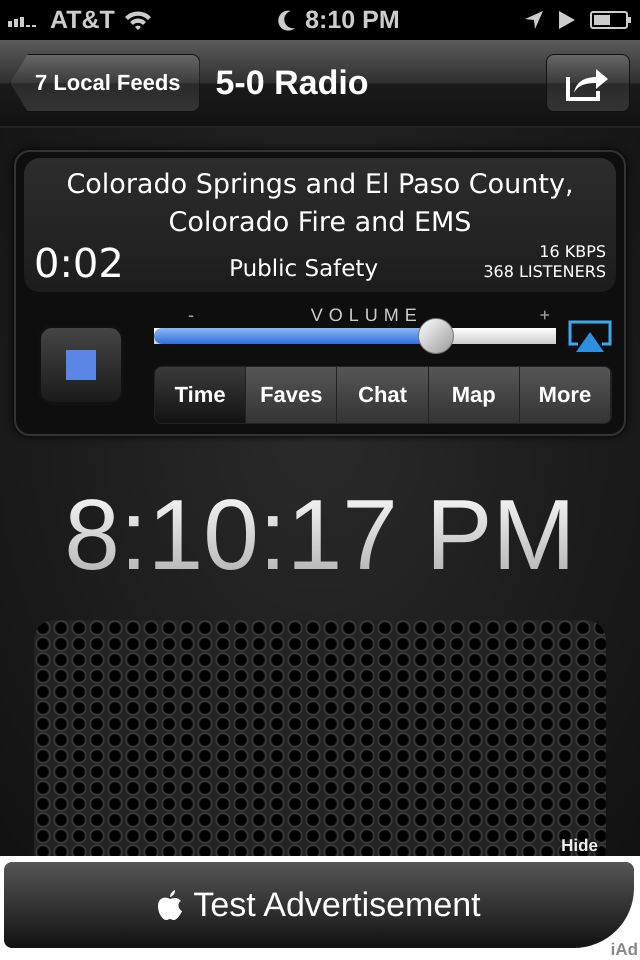 The width and height of the screenshot is (640, 960). Describe the element at coordinates (611, 20) in the screenshot. I see `battery-icon` at that location.